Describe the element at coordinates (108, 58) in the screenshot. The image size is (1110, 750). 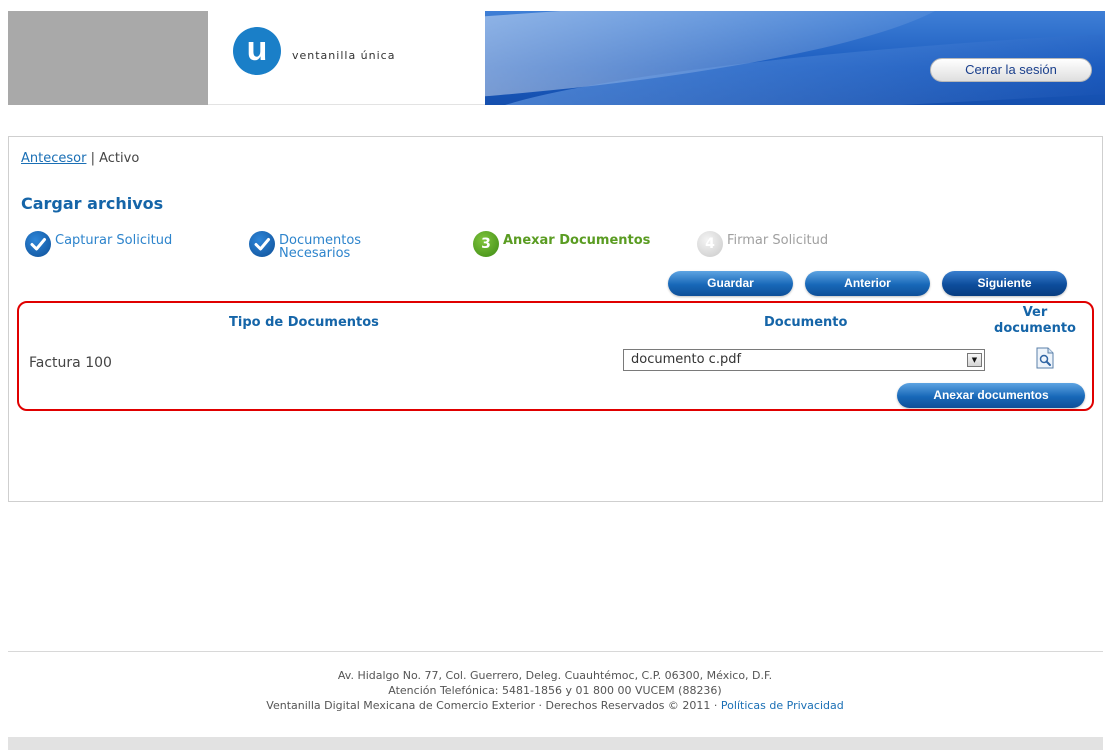
I see `header-gray-block` at that location.